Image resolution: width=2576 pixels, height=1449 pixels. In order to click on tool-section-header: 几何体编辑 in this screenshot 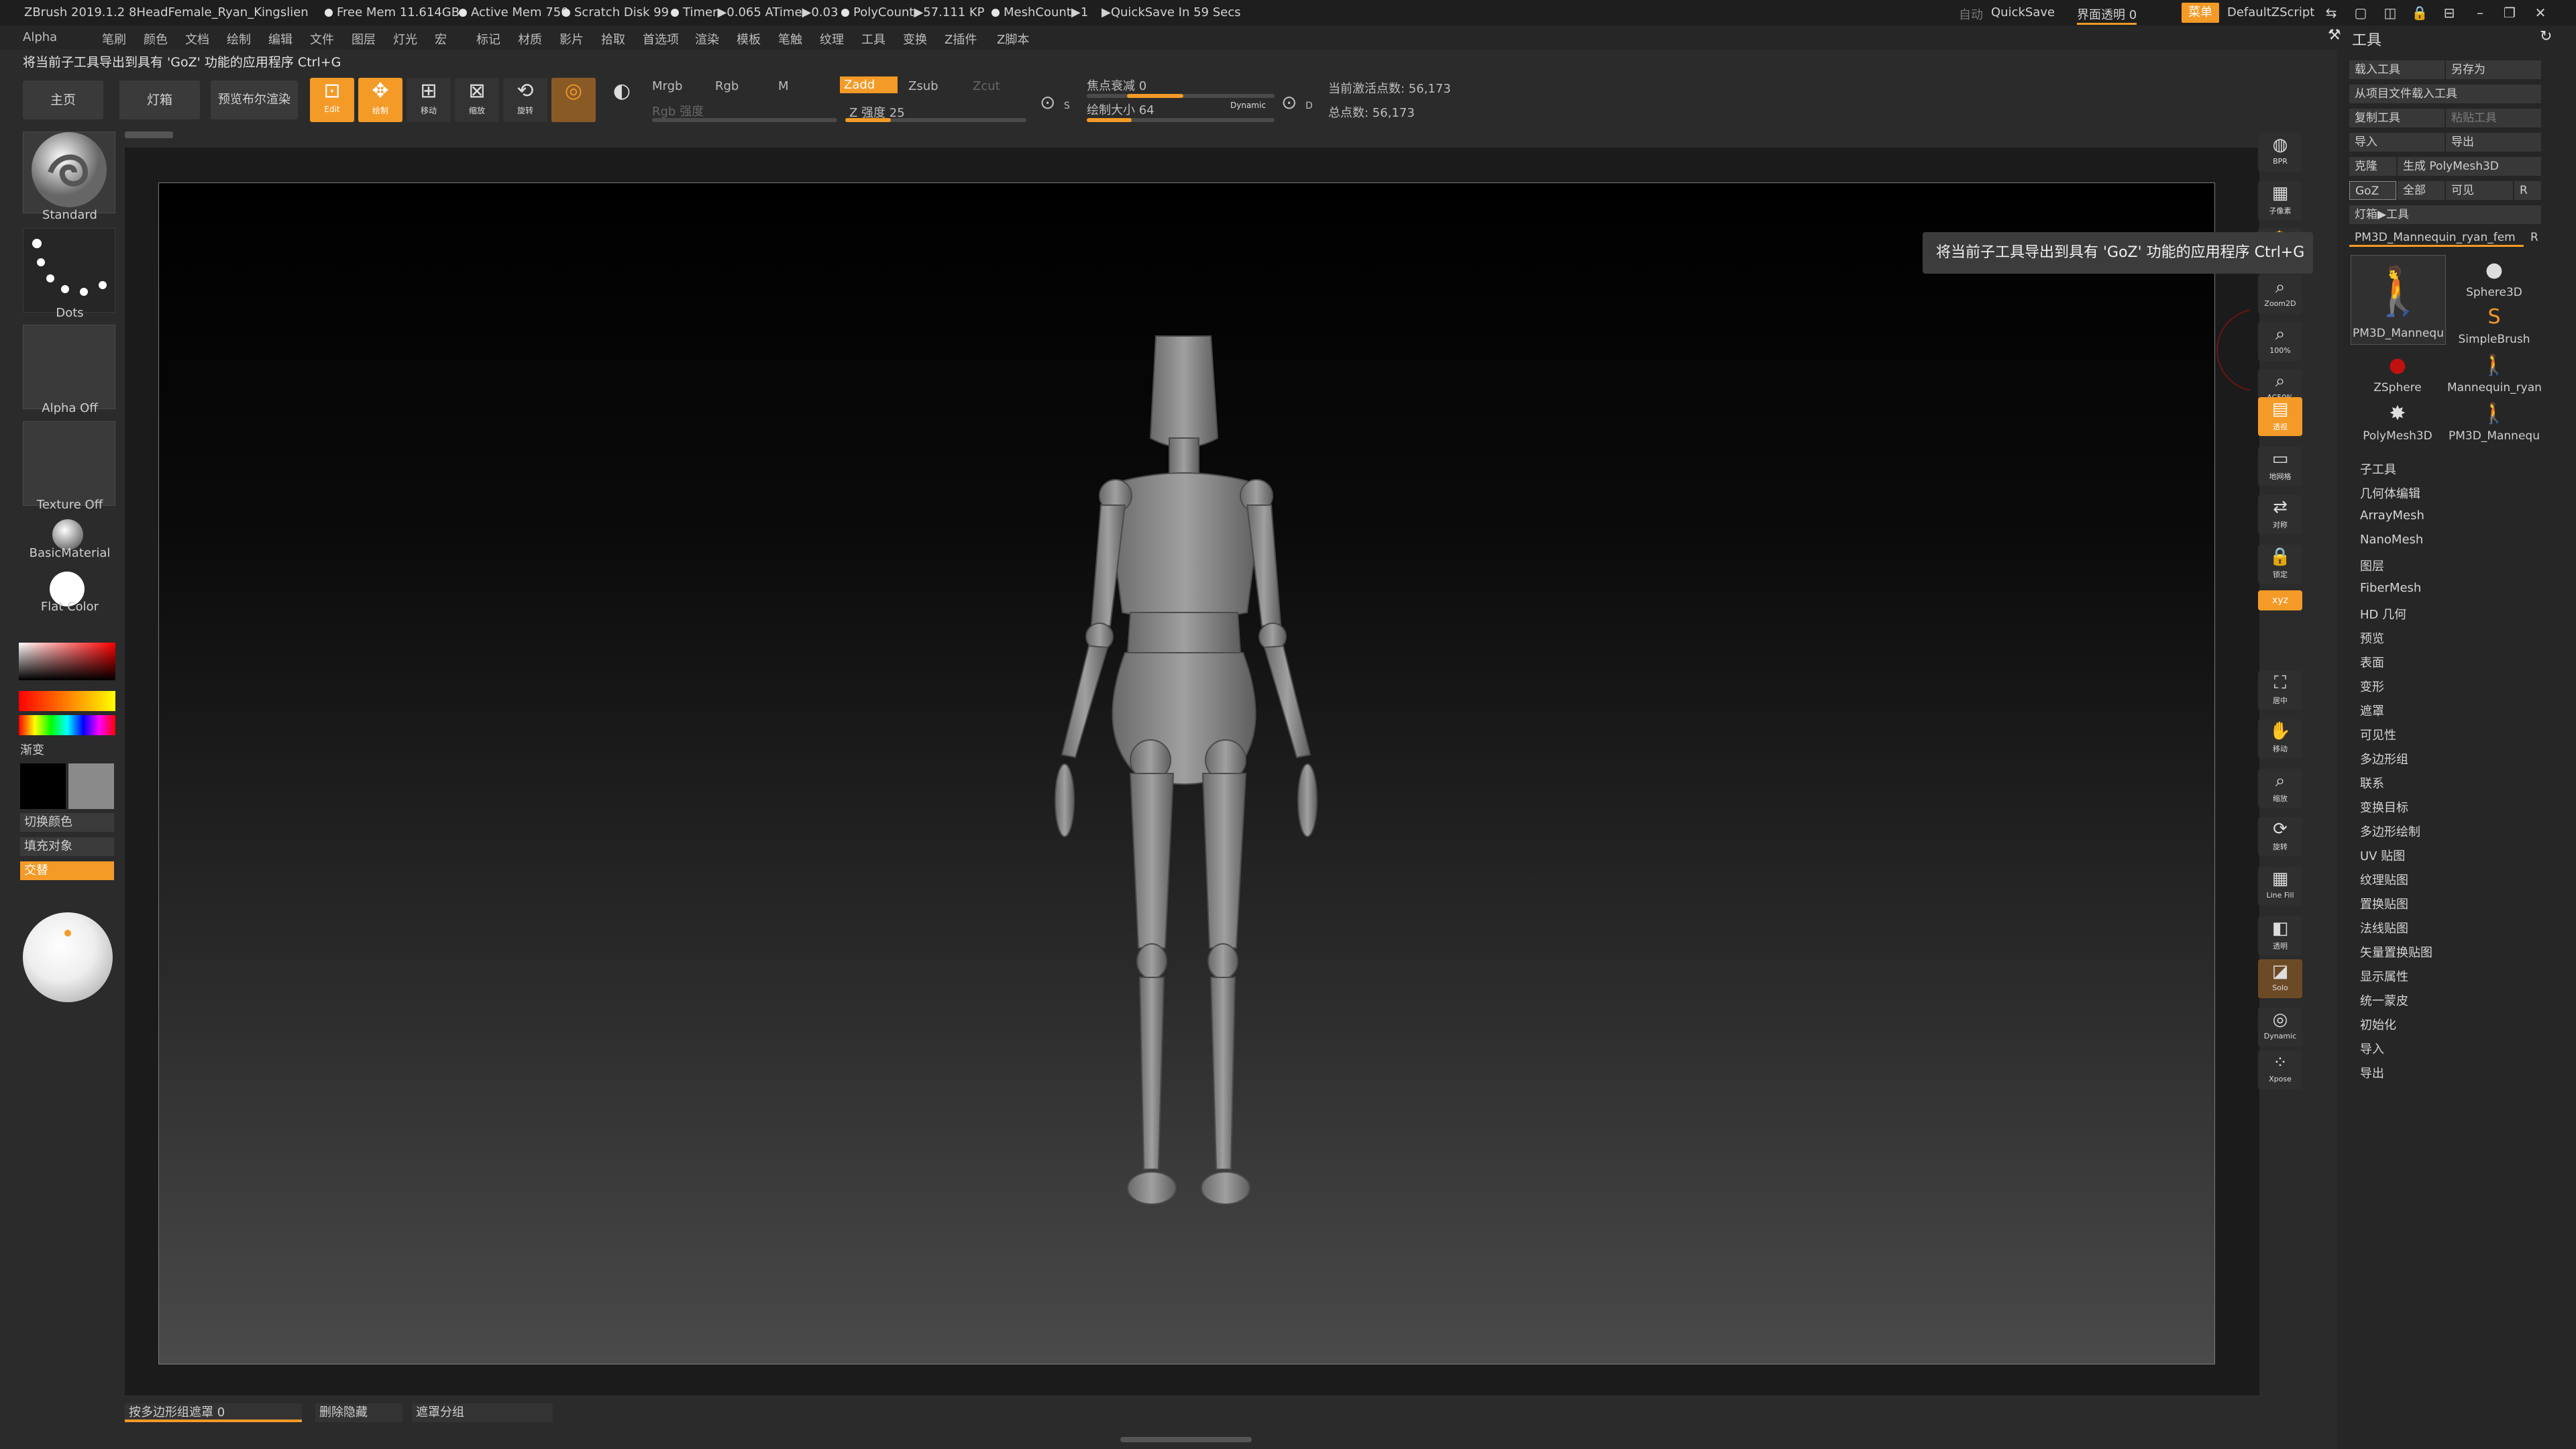, I will do `click(2390, 493)`.